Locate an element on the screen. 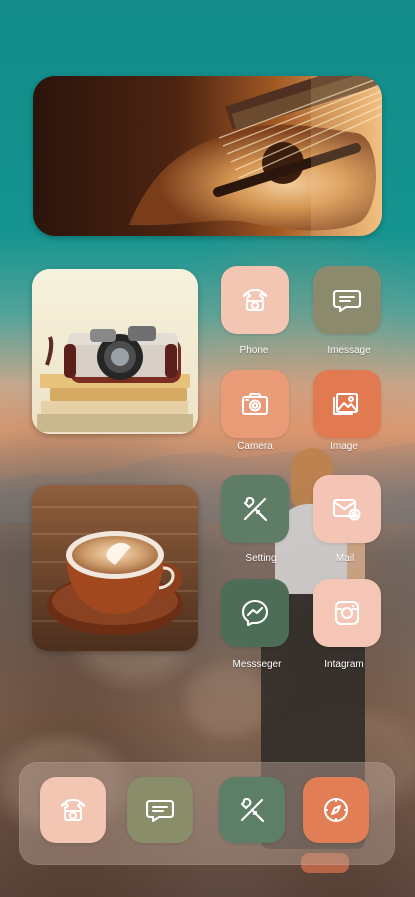  image-label: Image is located at coordinates (344, 446).